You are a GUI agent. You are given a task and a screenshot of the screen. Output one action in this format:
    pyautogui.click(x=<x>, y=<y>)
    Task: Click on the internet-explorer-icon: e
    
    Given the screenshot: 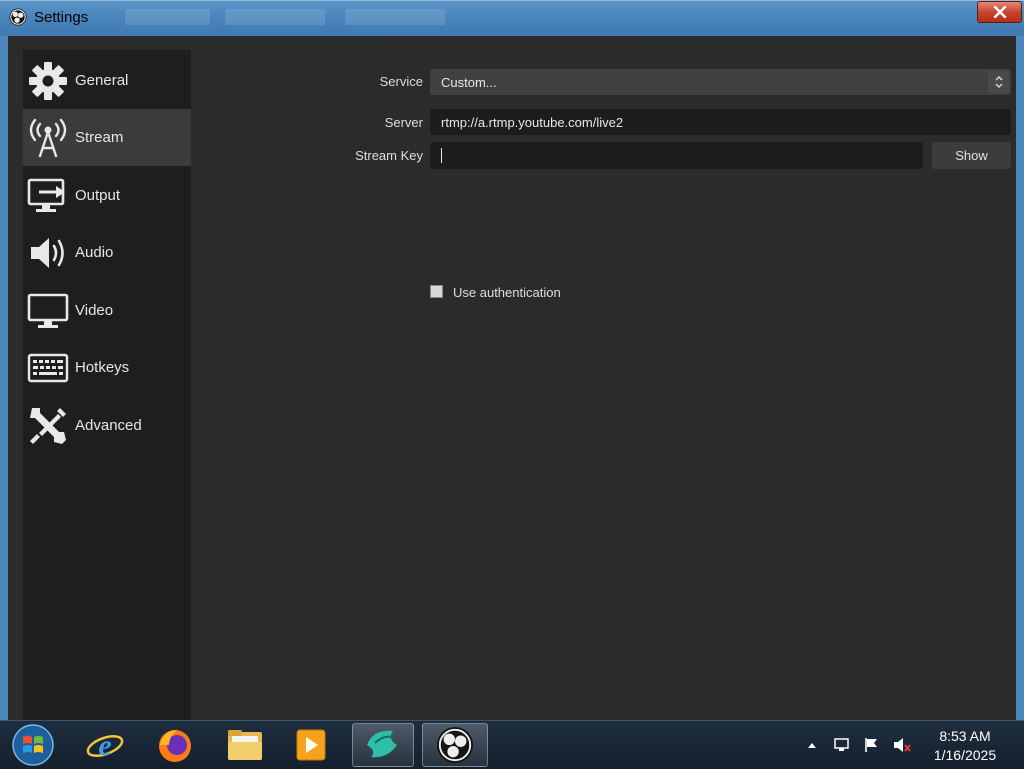 What is the action you would take?
    pyautogui.click(x=105, y=745)
    